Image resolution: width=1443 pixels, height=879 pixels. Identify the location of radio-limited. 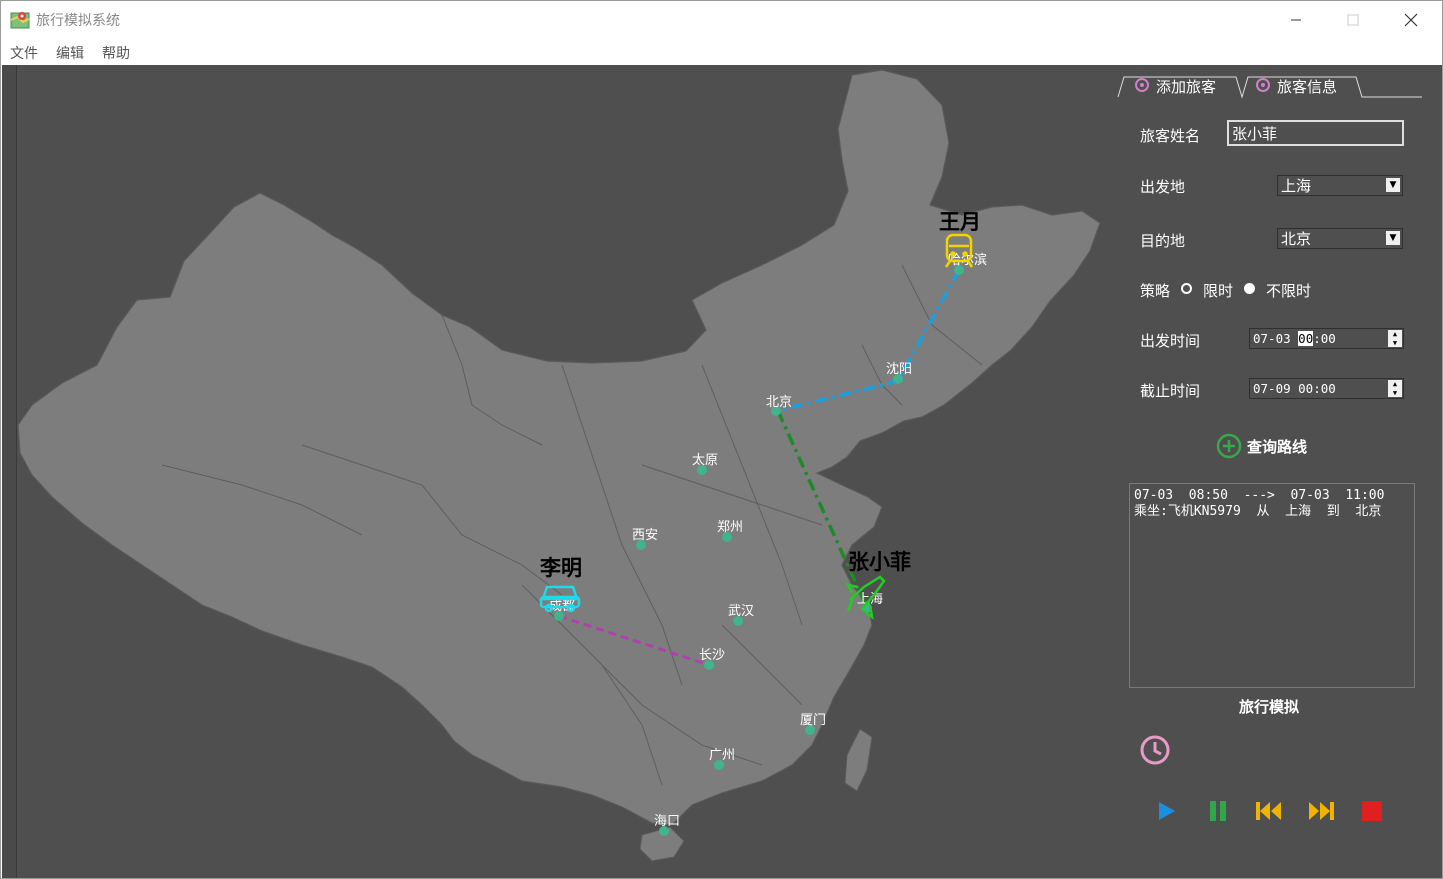
(1186, 288).